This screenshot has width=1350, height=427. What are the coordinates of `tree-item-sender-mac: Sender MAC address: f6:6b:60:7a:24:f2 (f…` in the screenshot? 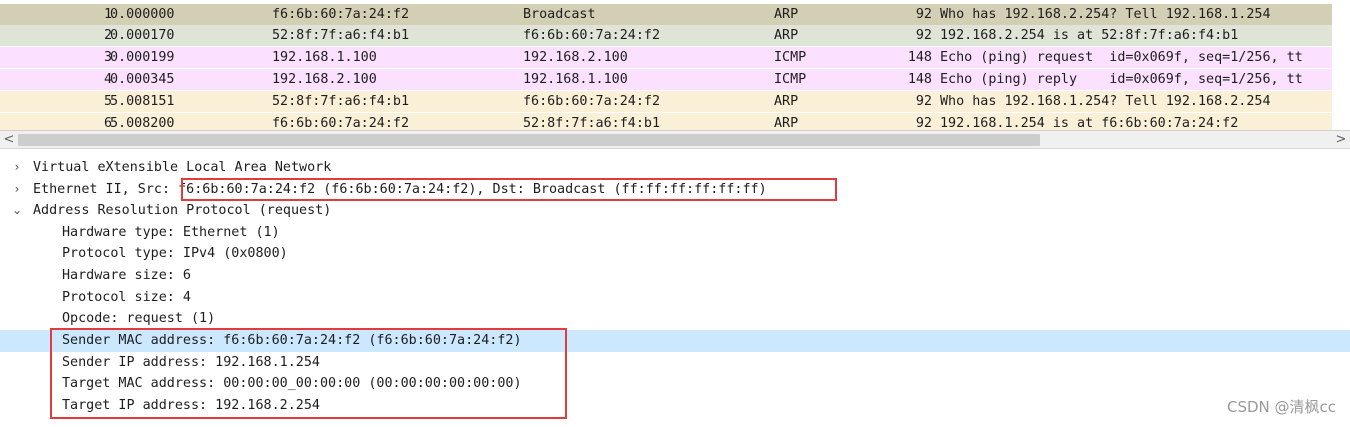 It's located at (675, 341).